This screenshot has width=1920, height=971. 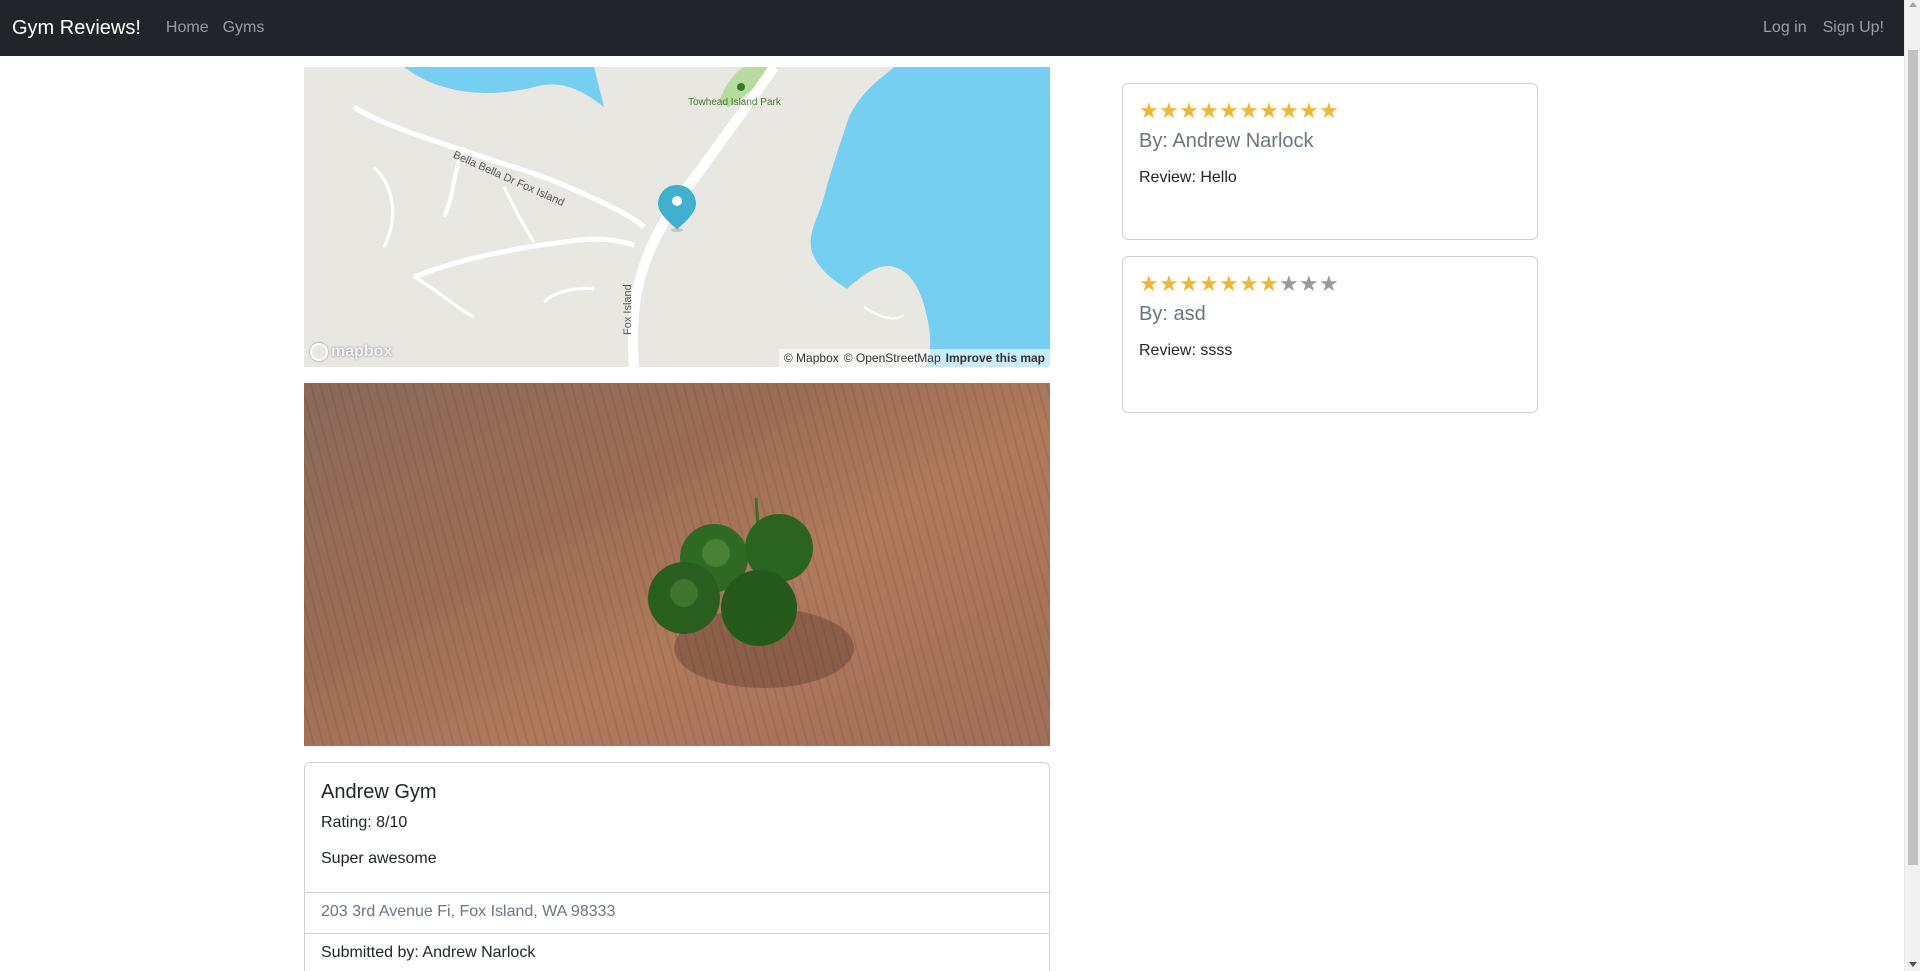 I want to click on review-author: By: asd, so click(x=1172, y=314).